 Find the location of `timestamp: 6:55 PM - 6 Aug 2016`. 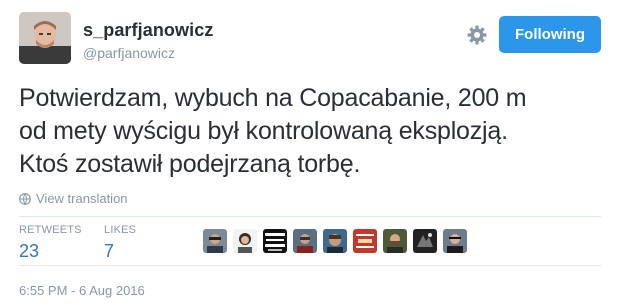

timestamp: 6:55 PM - 6 Aug 2016 is located at coordinates (82, 290).